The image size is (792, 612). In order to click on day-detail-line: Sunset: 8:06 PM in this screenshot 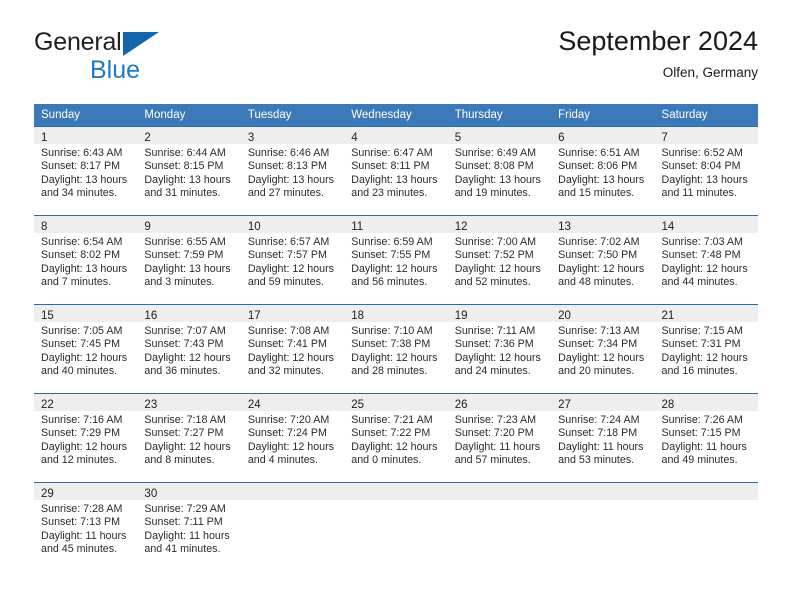, I will do `click(598, 166)`.